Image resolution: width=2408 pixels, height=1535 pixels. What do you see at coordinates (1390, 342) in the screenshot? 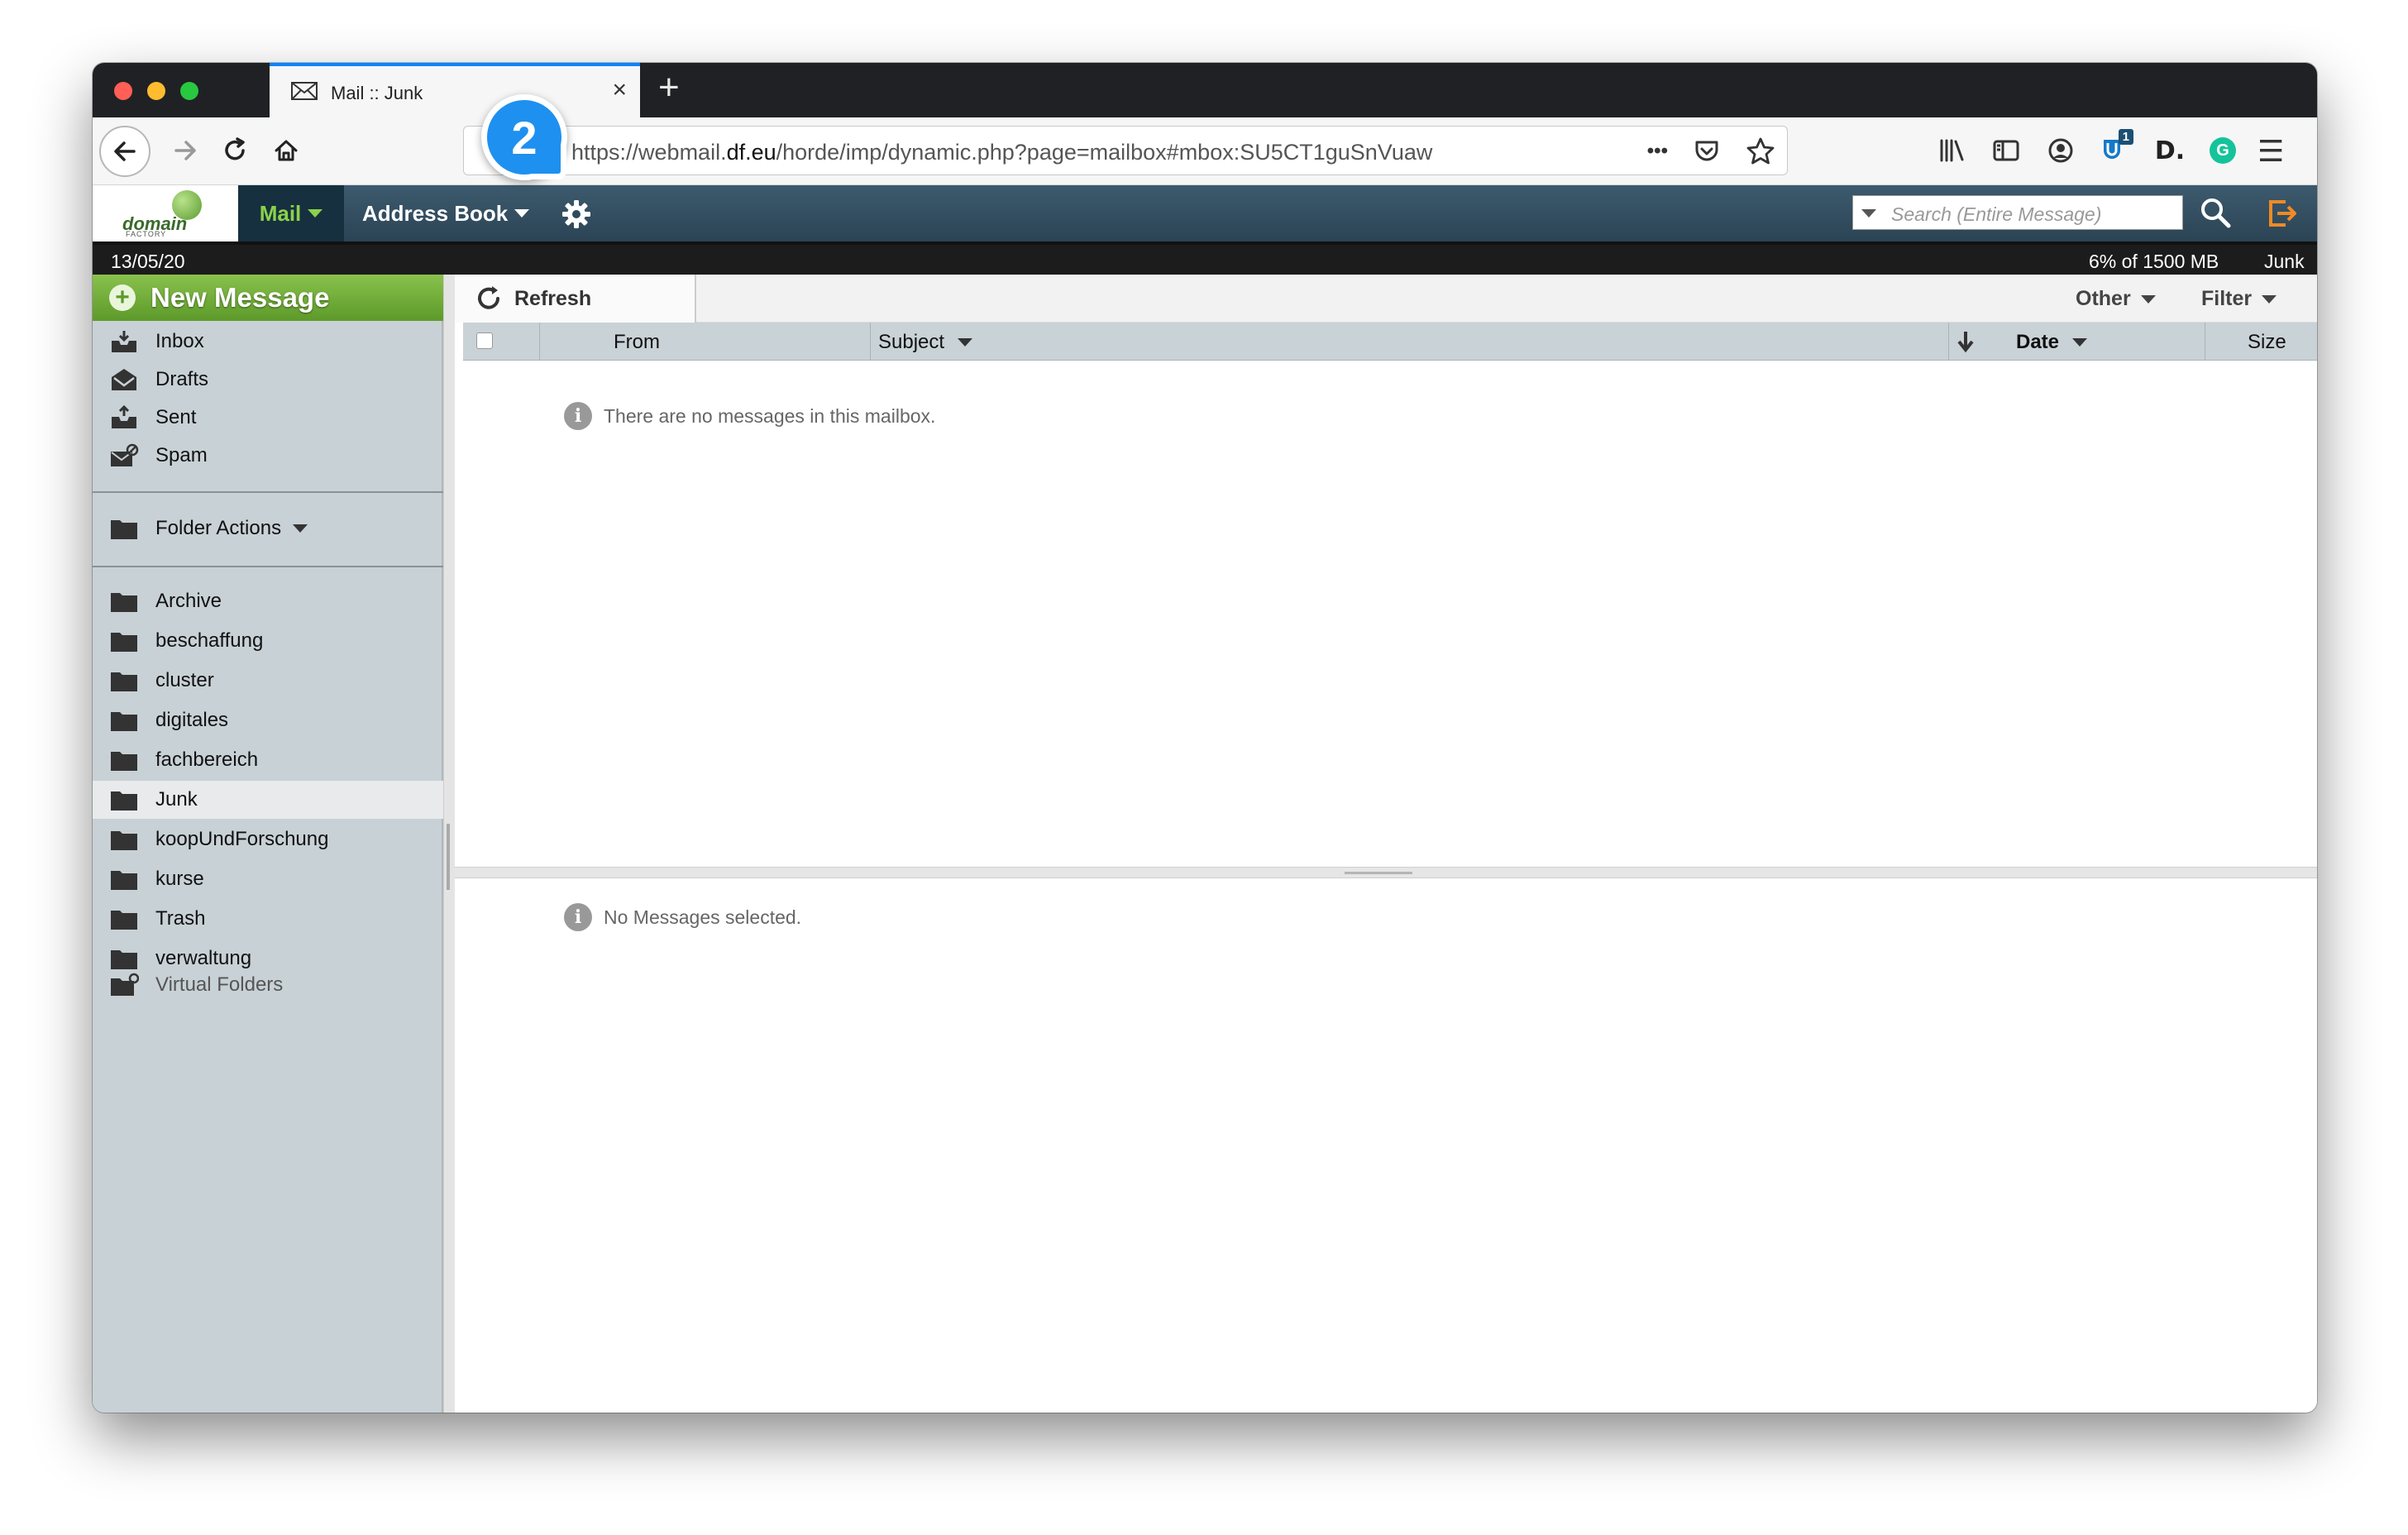
I see `message-list-header: From Subject Date Size` at bounding box center [1390, 342].